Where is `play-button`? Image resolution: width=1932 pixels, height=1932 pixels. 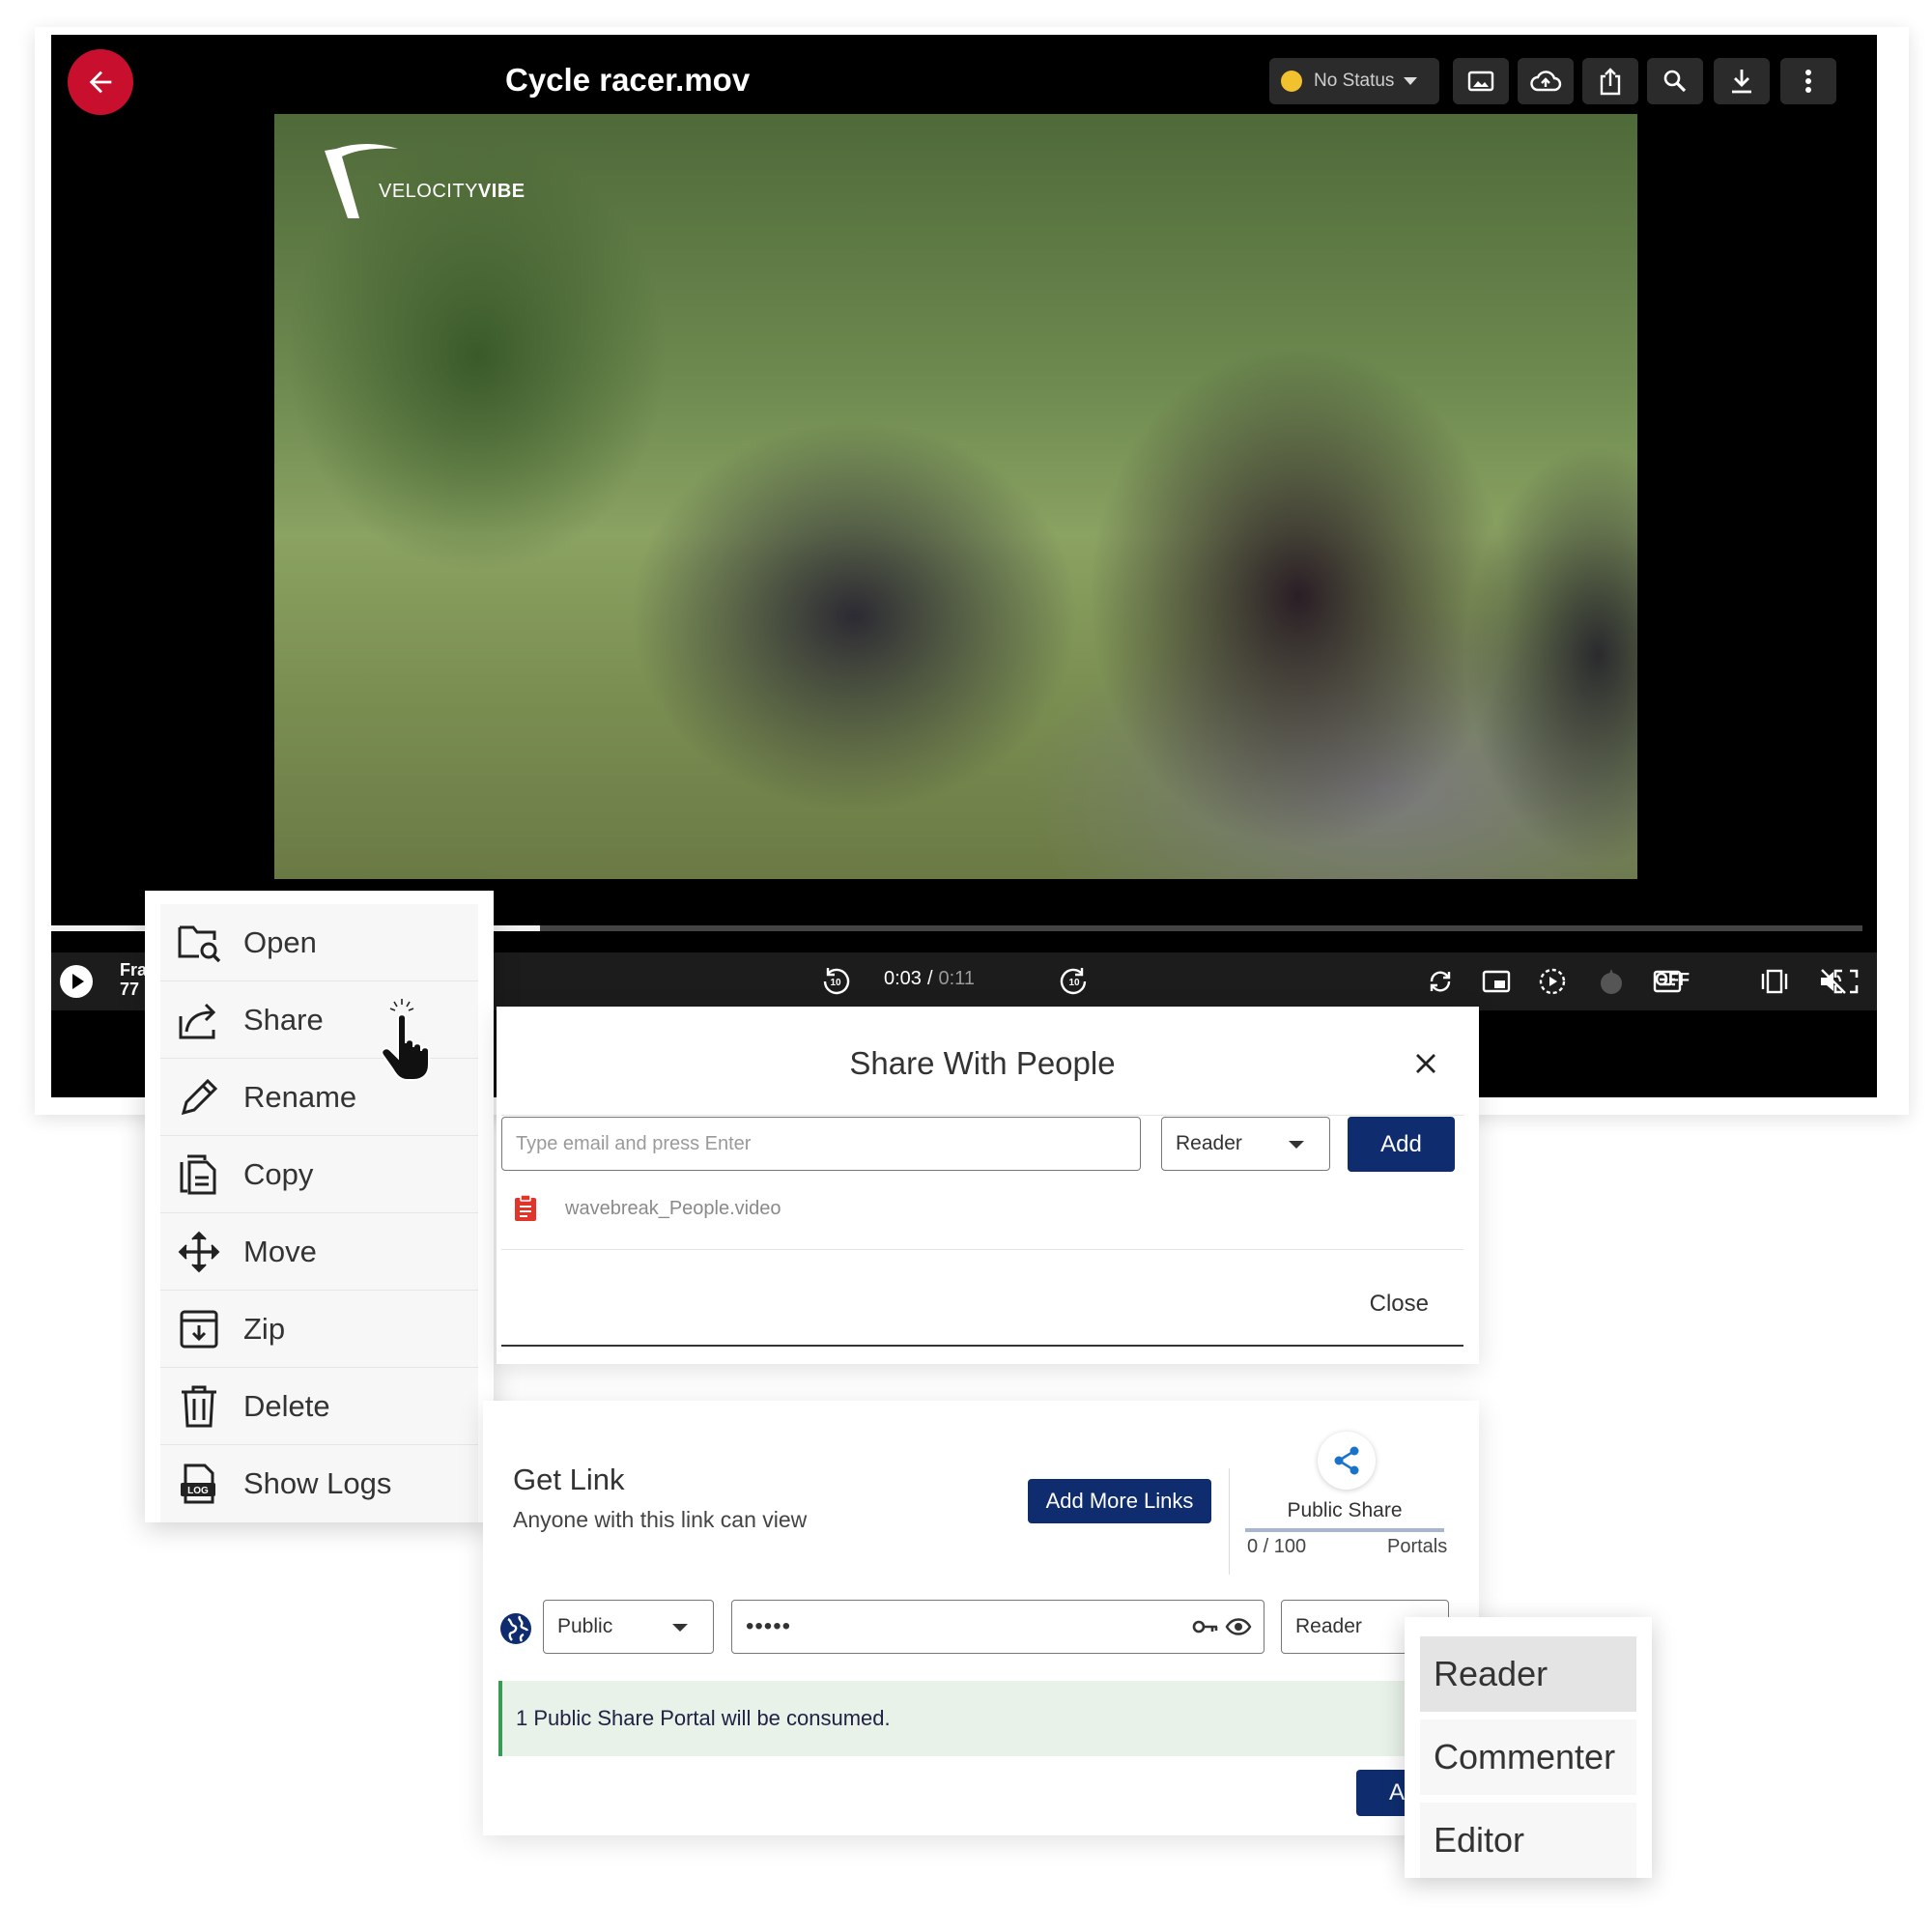
play-button is located at coordinates (76, 981).